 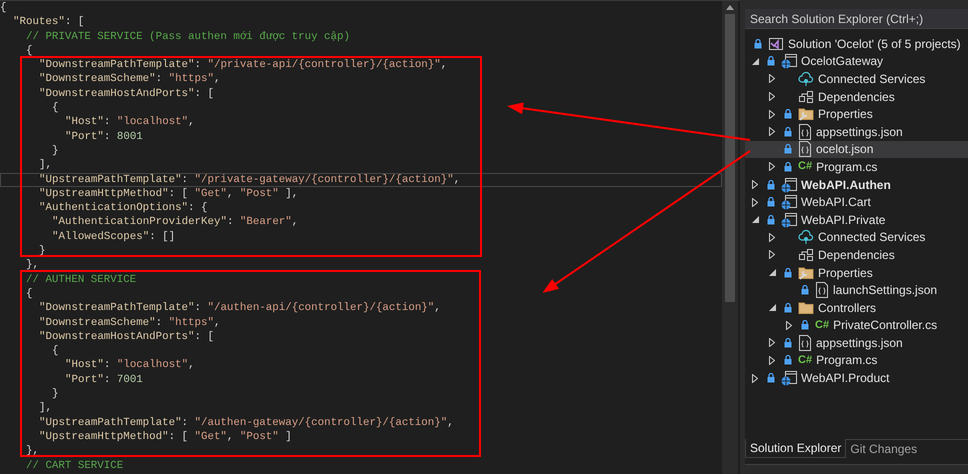 I want to click on code-line: // CART SERVICE, so click(x=74, y=465).